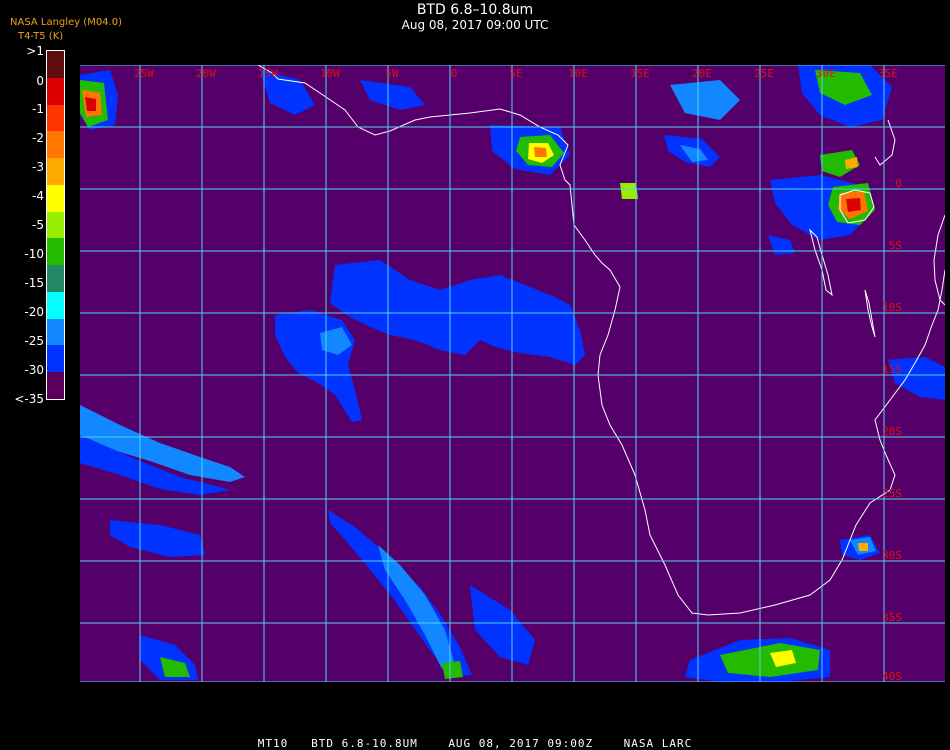  Describe the element at coordinates (268, 73) in the screenshot. I see `lon-label: 15W` at that location.